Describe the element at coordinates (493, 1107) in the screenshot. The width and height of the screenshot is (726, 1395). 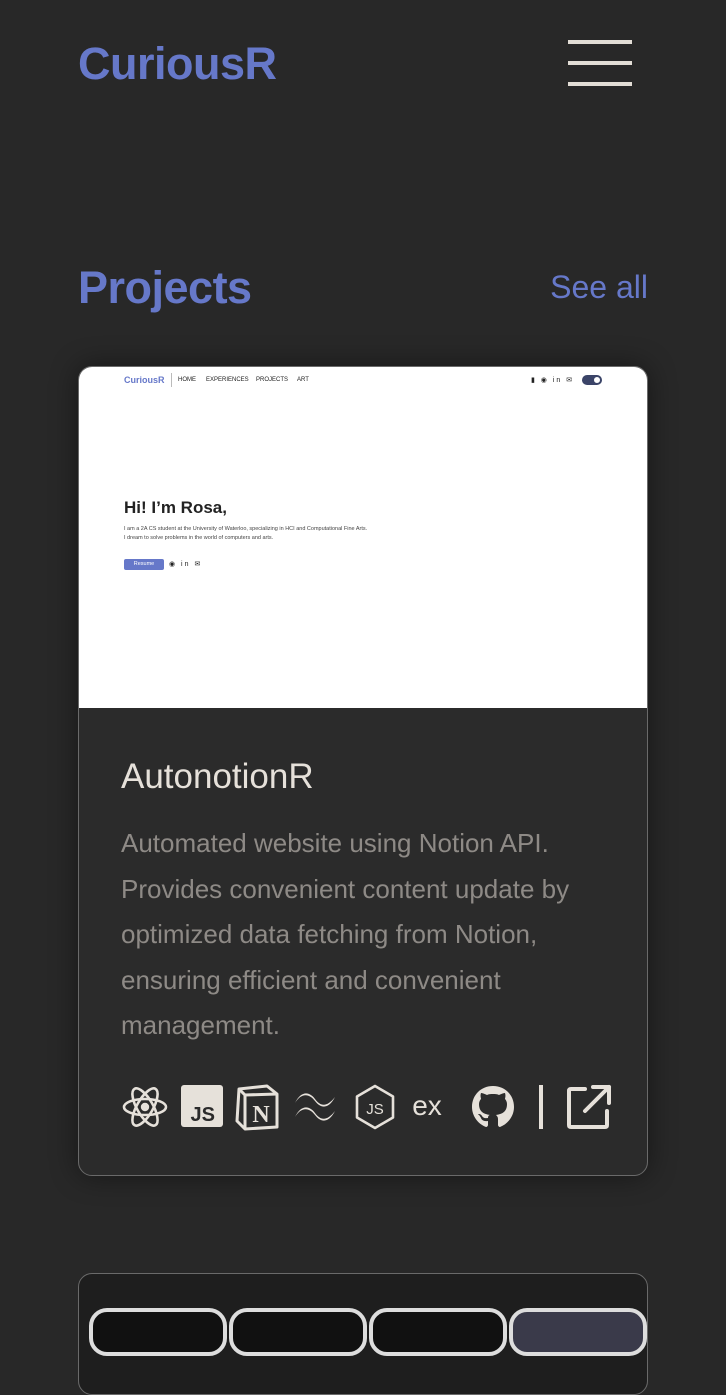
I see `github-icon` at that location.